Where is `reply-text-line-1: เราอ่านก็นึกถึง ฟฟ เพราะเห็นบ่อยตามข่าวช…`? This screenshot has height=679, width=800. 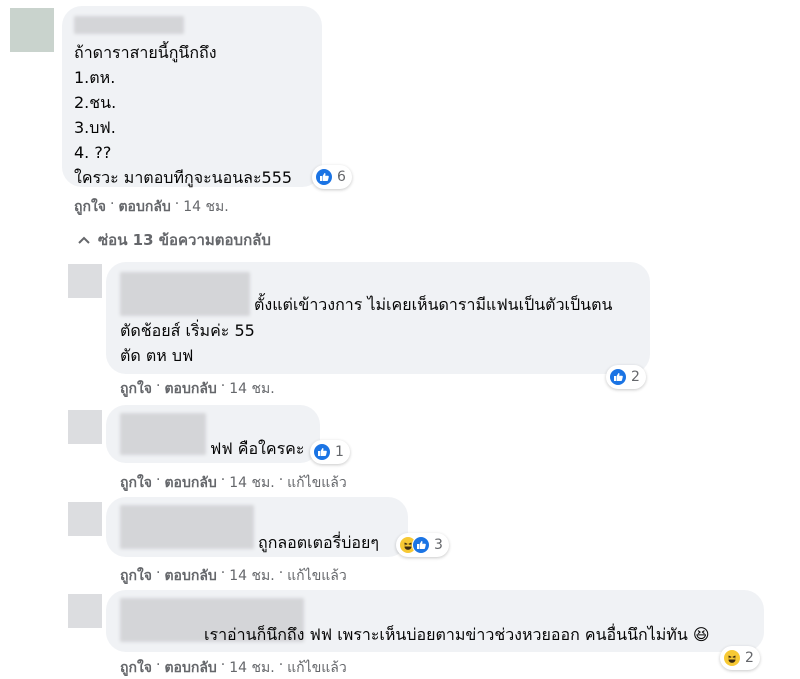 reply-text-line-1: เราอ่านก็นึกถึง ฟฟ เพราะเห็นบ่อยตามข่าวช… is located at coordinates (457, 634).